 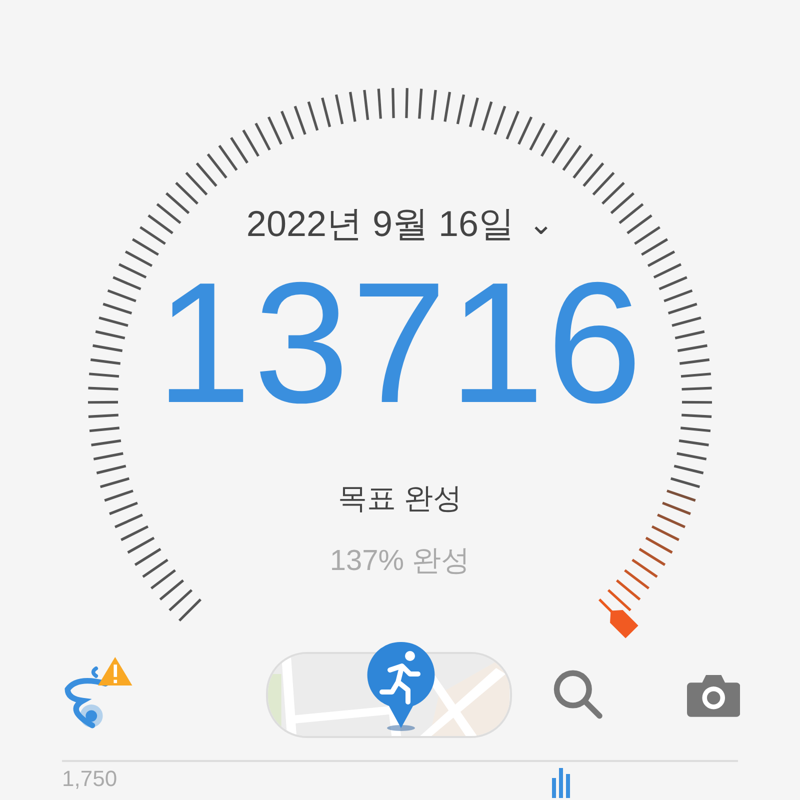 I want to click on axis-label: 1,750, so click(x=90, y=779).